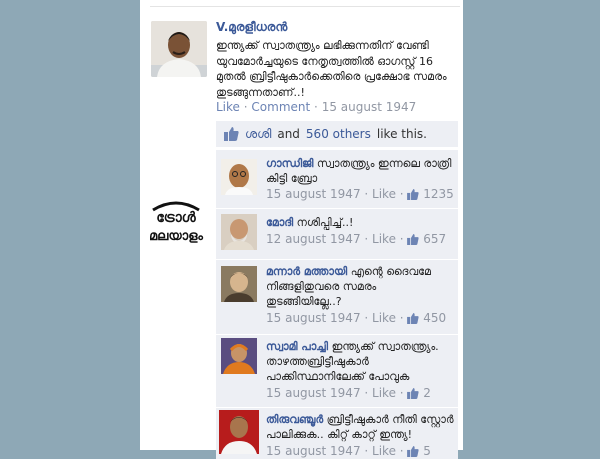 The height and width of the screenshot is (459, 600). I want to click on commenter-name: സ്വാമി പാച്ചി, so click(297, 346).